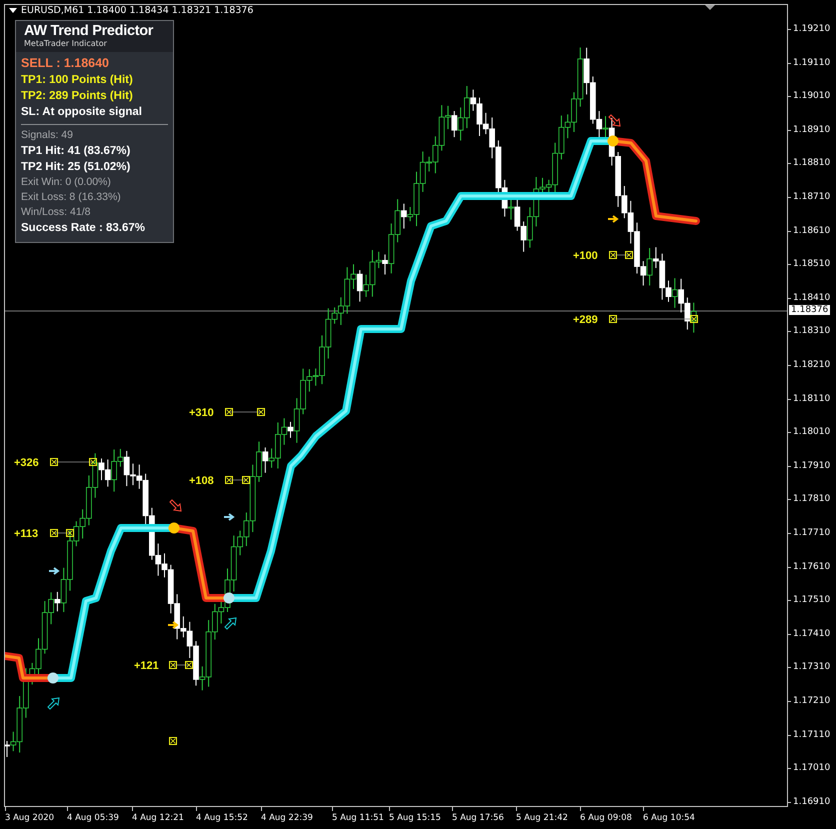 The height and width of the screenshot is (829, 836). I want to click on price-label: 1.17110, so click(811, 735).